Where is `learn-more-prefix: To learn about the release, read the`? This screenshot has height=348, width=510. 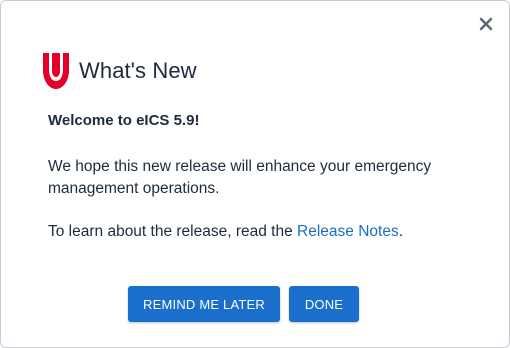
learn-more-prefix: To learn about the release, read the is located at coordinates (173, 231).